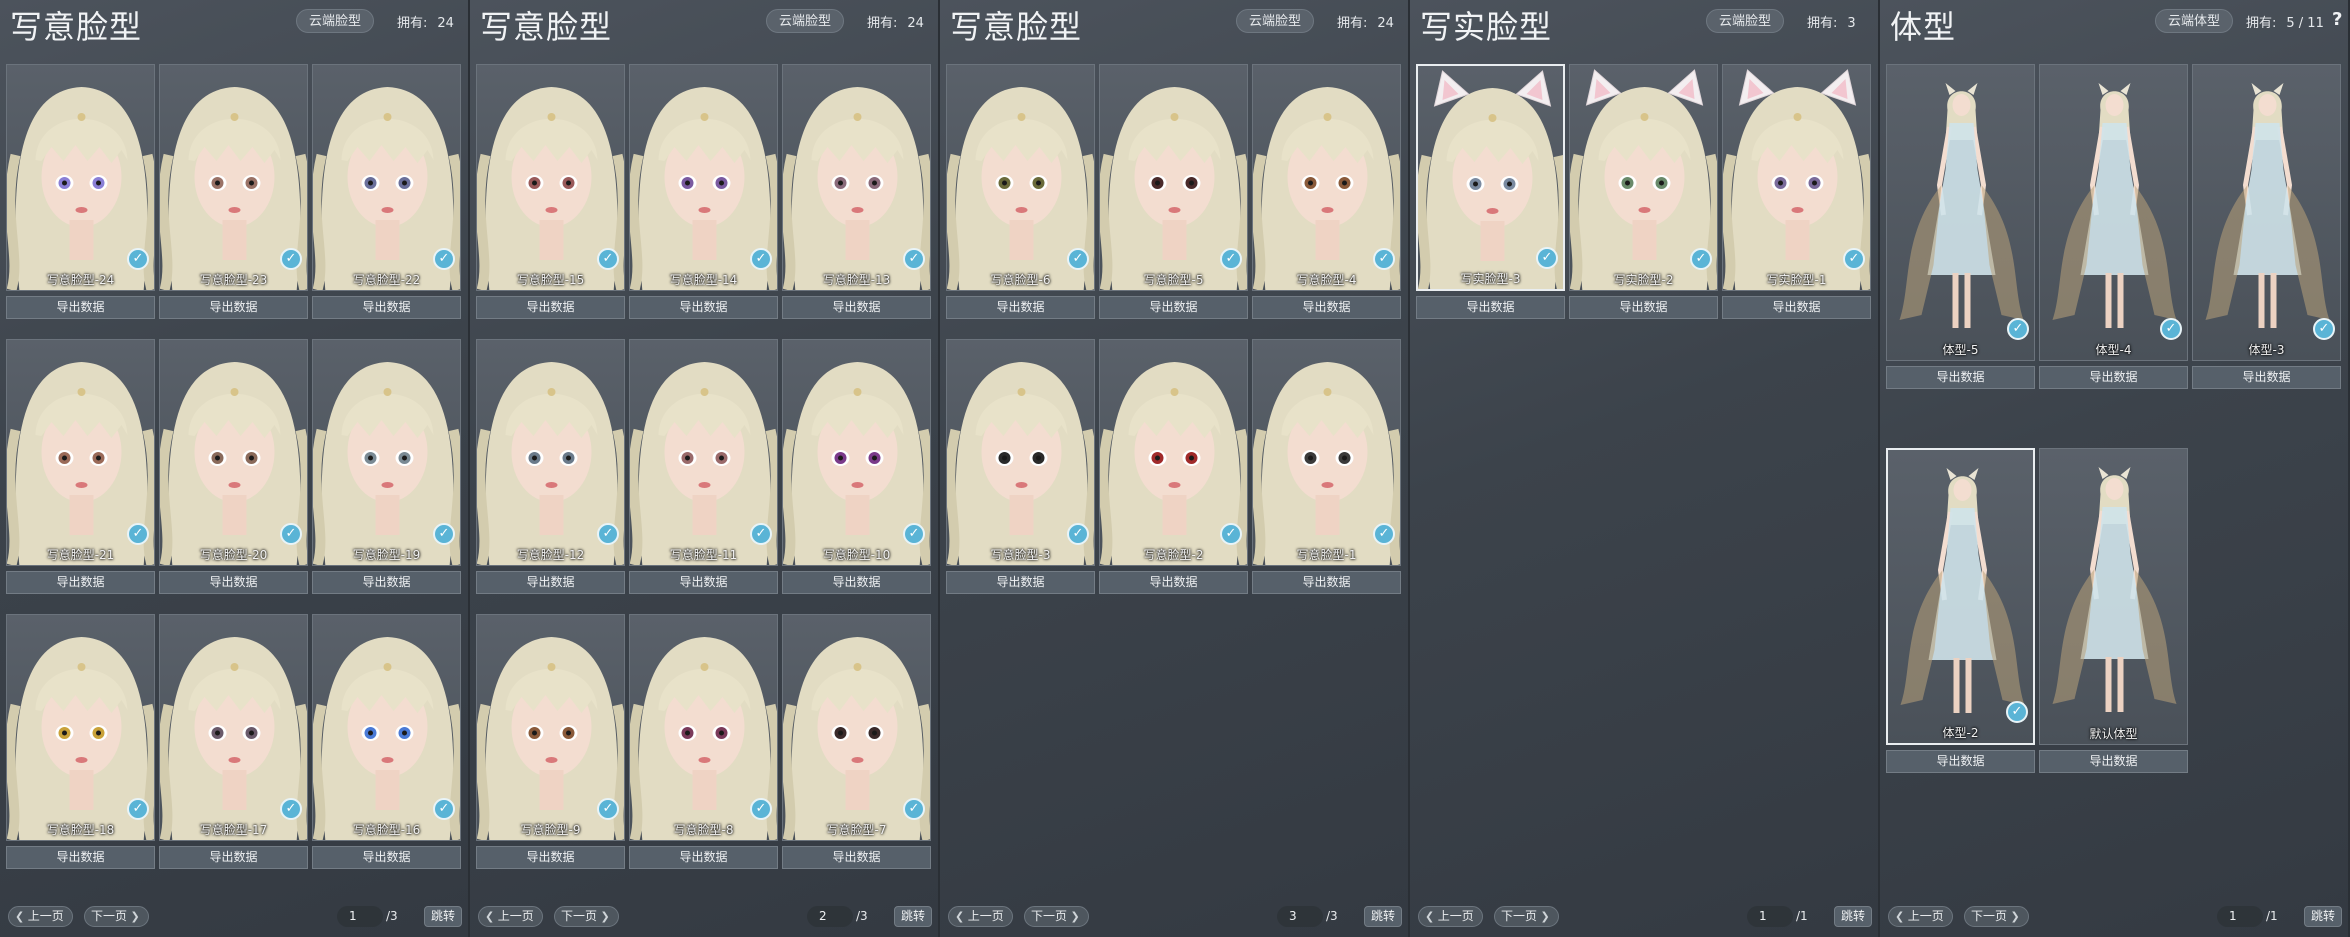 The height and width of the screenshot is (937, 2350). Describe the element at coordinates (703, 452) in the screenshot. I see `face-type-card: ✓ 写意脸型-11` at that location.